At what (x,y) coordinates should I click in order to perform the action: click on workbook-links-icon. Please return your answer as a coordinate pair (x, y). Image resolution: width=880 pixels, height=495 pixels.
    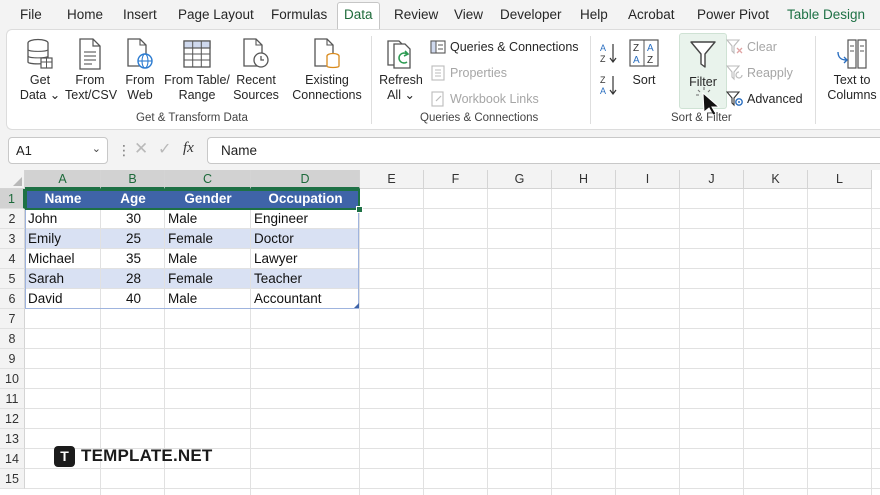
    Looking at the image, I should click on (437, 99).